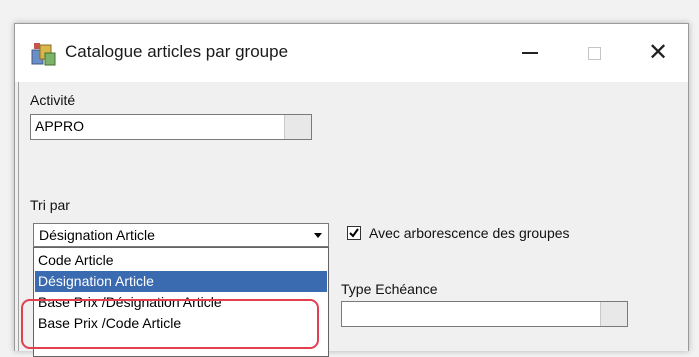  I want to click on minimize-button, so click(530, 53).